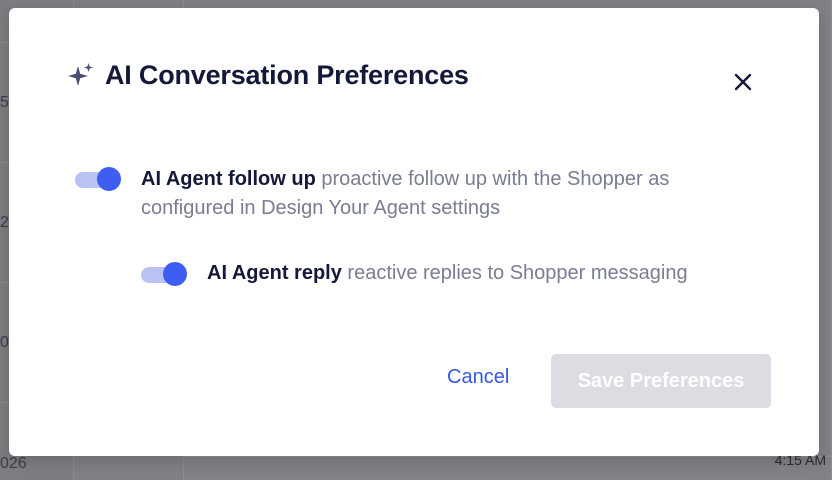 This screenshot has height=480, width=832. Describe the element at coordinates (274, 273) in the screenshot. I see `reply-label: AI Agent reply` at that location.